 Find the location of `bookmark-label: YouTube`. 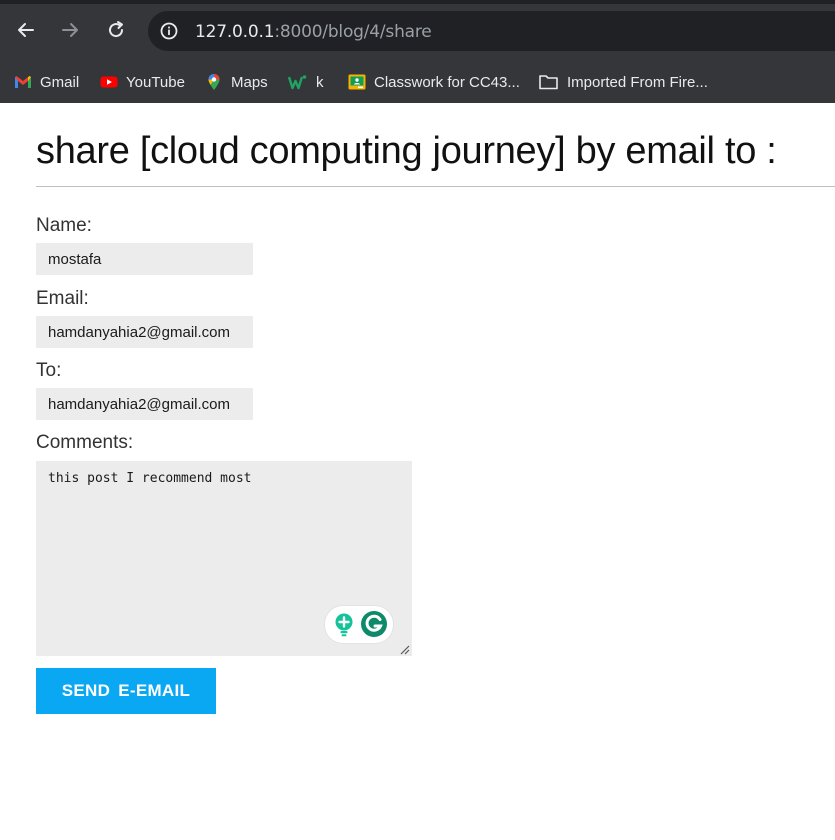

bookmark-label: YouTube is located at coordinates (155, 82).